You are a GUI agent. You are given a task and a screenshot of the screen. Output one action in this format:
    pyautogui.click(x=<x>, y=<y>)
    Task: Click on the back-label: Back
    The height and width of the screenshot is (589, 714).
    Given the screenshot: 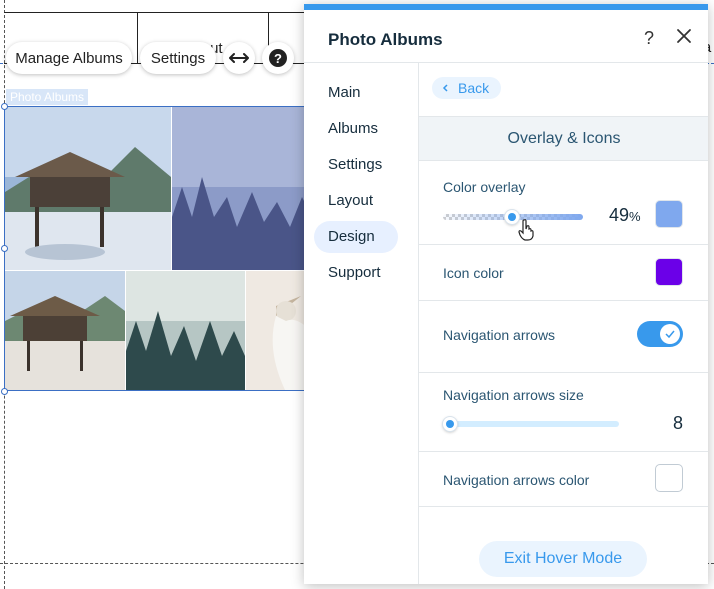 What is the action you would take?
    pyautogui.click(x=474, y=88)
    